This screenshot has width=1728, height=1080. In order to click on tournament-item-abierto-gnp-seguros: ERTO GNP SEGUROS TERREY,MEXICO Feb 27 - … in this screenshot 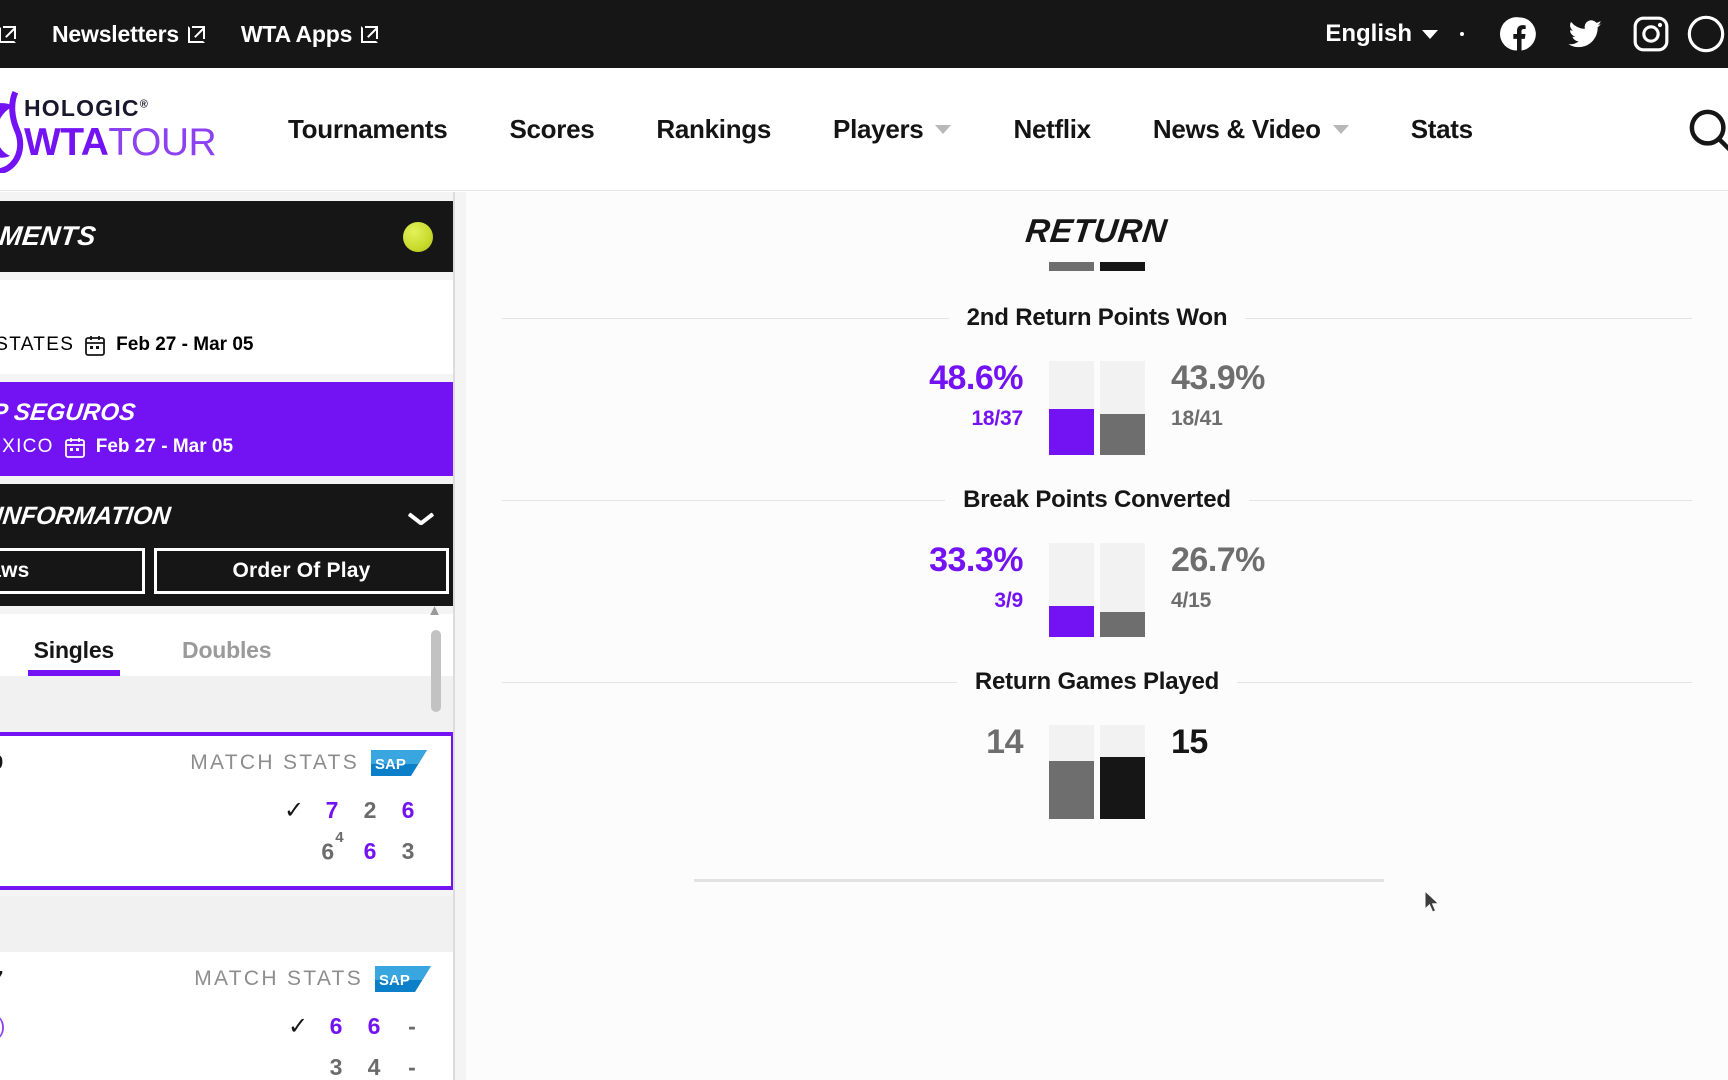, I will do `click(227, 429)`.